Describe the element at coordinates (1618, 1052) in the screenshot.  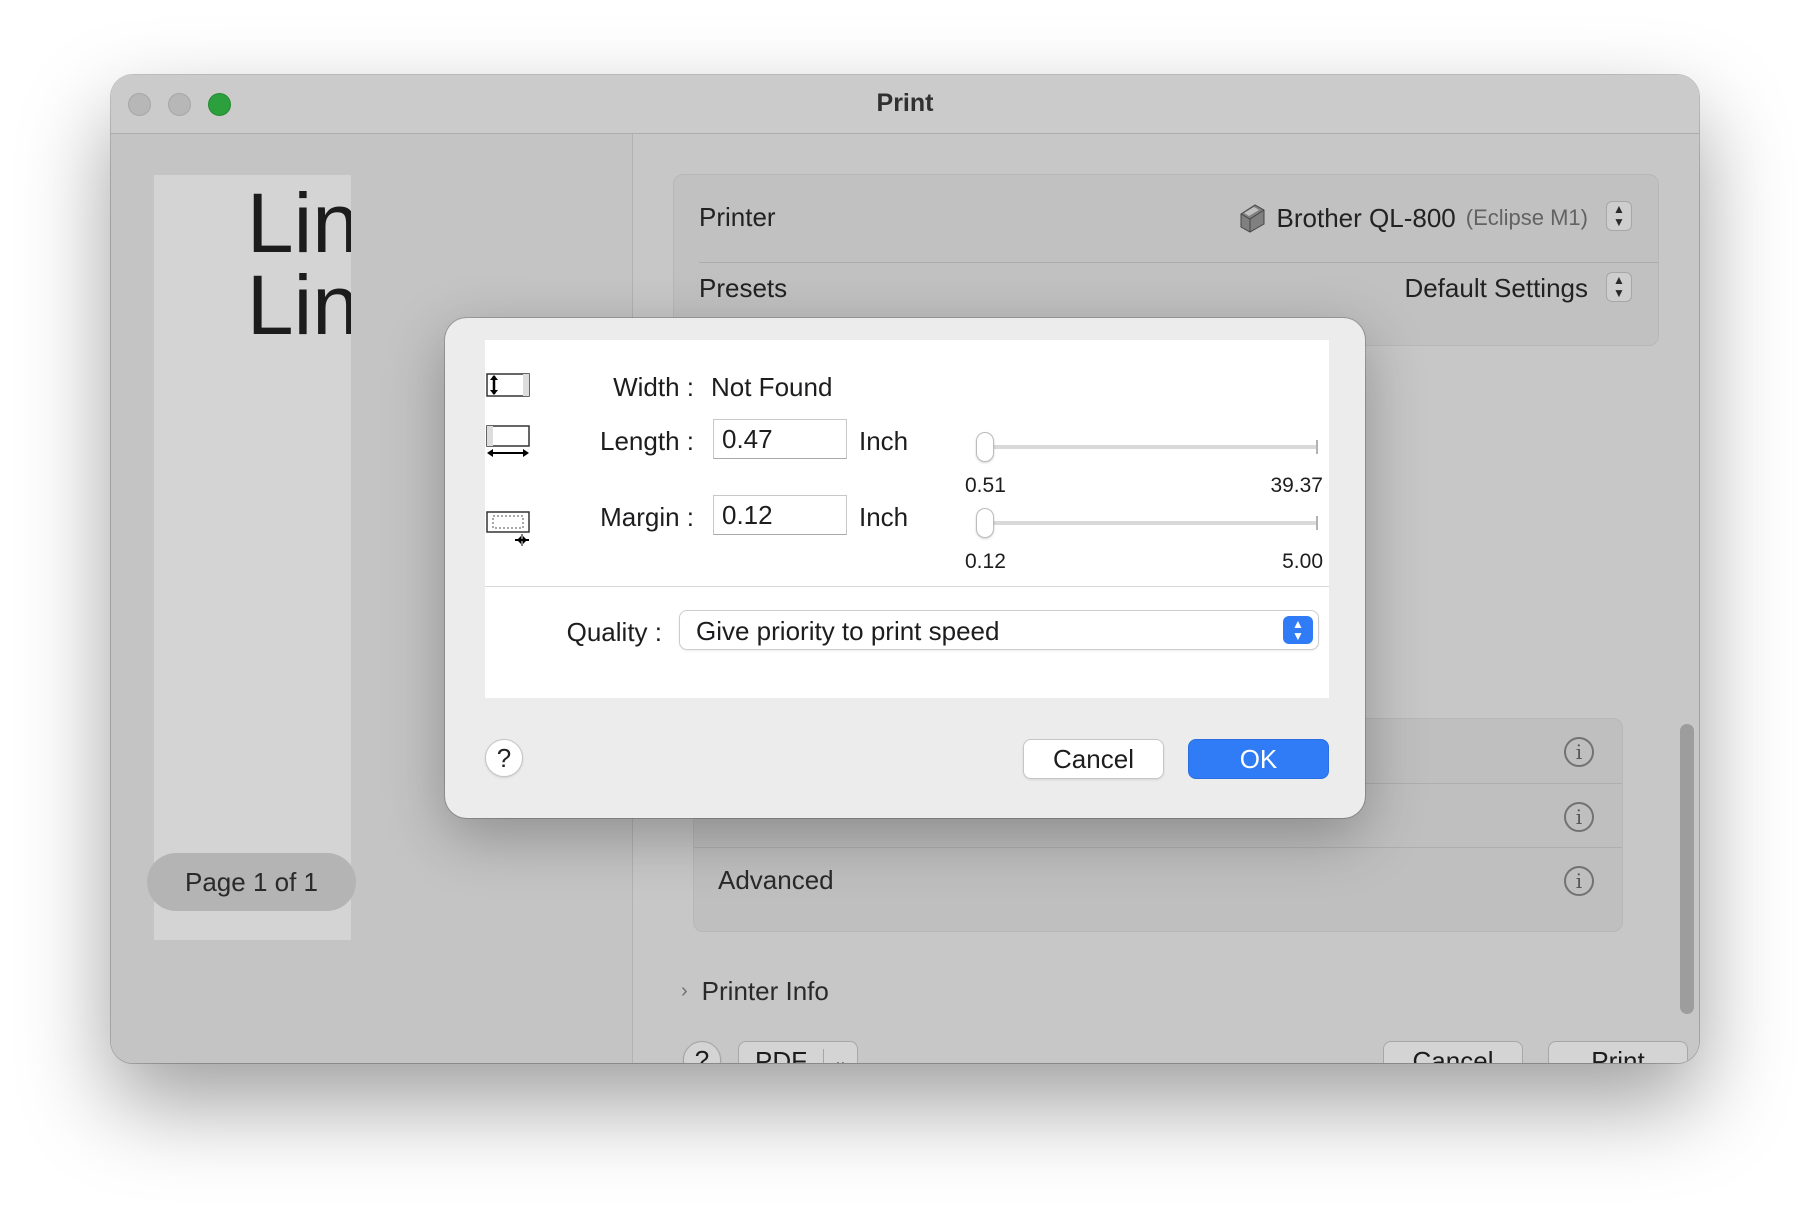
I see `print-button: Print` at that location.